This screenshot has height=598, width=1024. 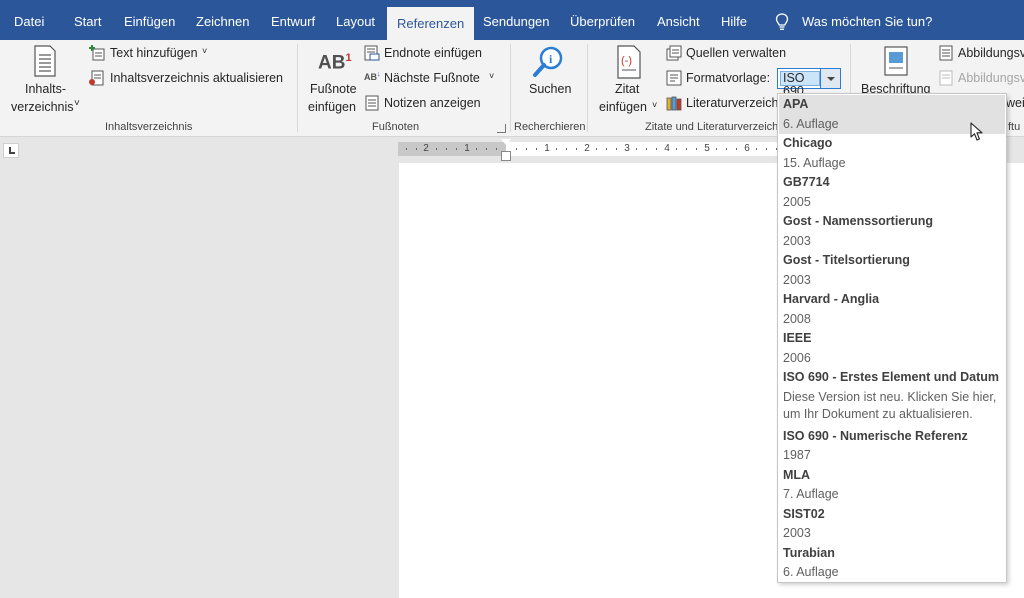 What do you see at coordinates (892, 231) in the screenshot?
I see `style-option: Gost - Namenssortierung 2003` at bounding box center [892, 231].